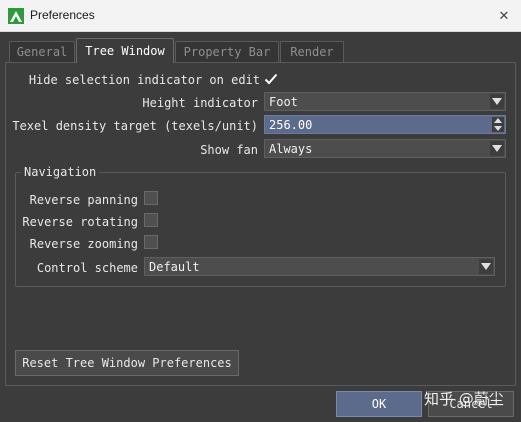  What do you see at coordinates (144, 80) in the screenshot?
I see `hide-selection-label: Hide selection indicator on edit` at bounding box center [144, 80].